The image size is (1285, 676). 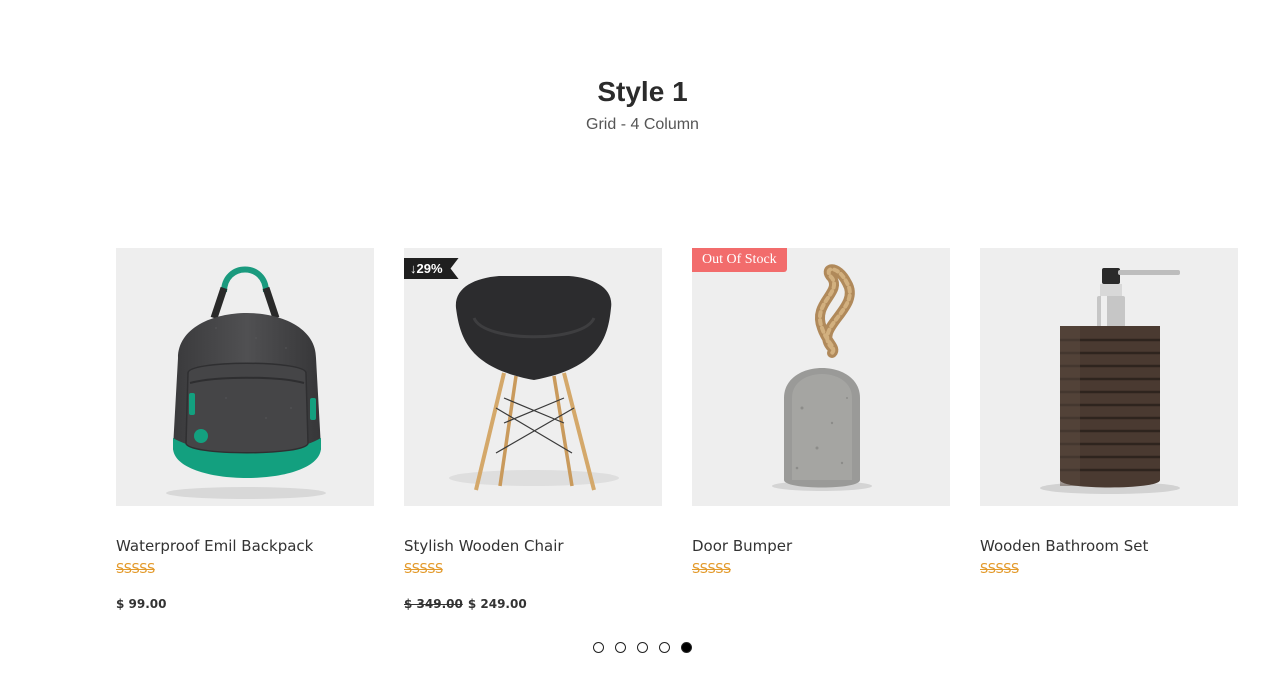 I want to click on product-name: Stylish Wooden Chair, so click(x=533, y=546).